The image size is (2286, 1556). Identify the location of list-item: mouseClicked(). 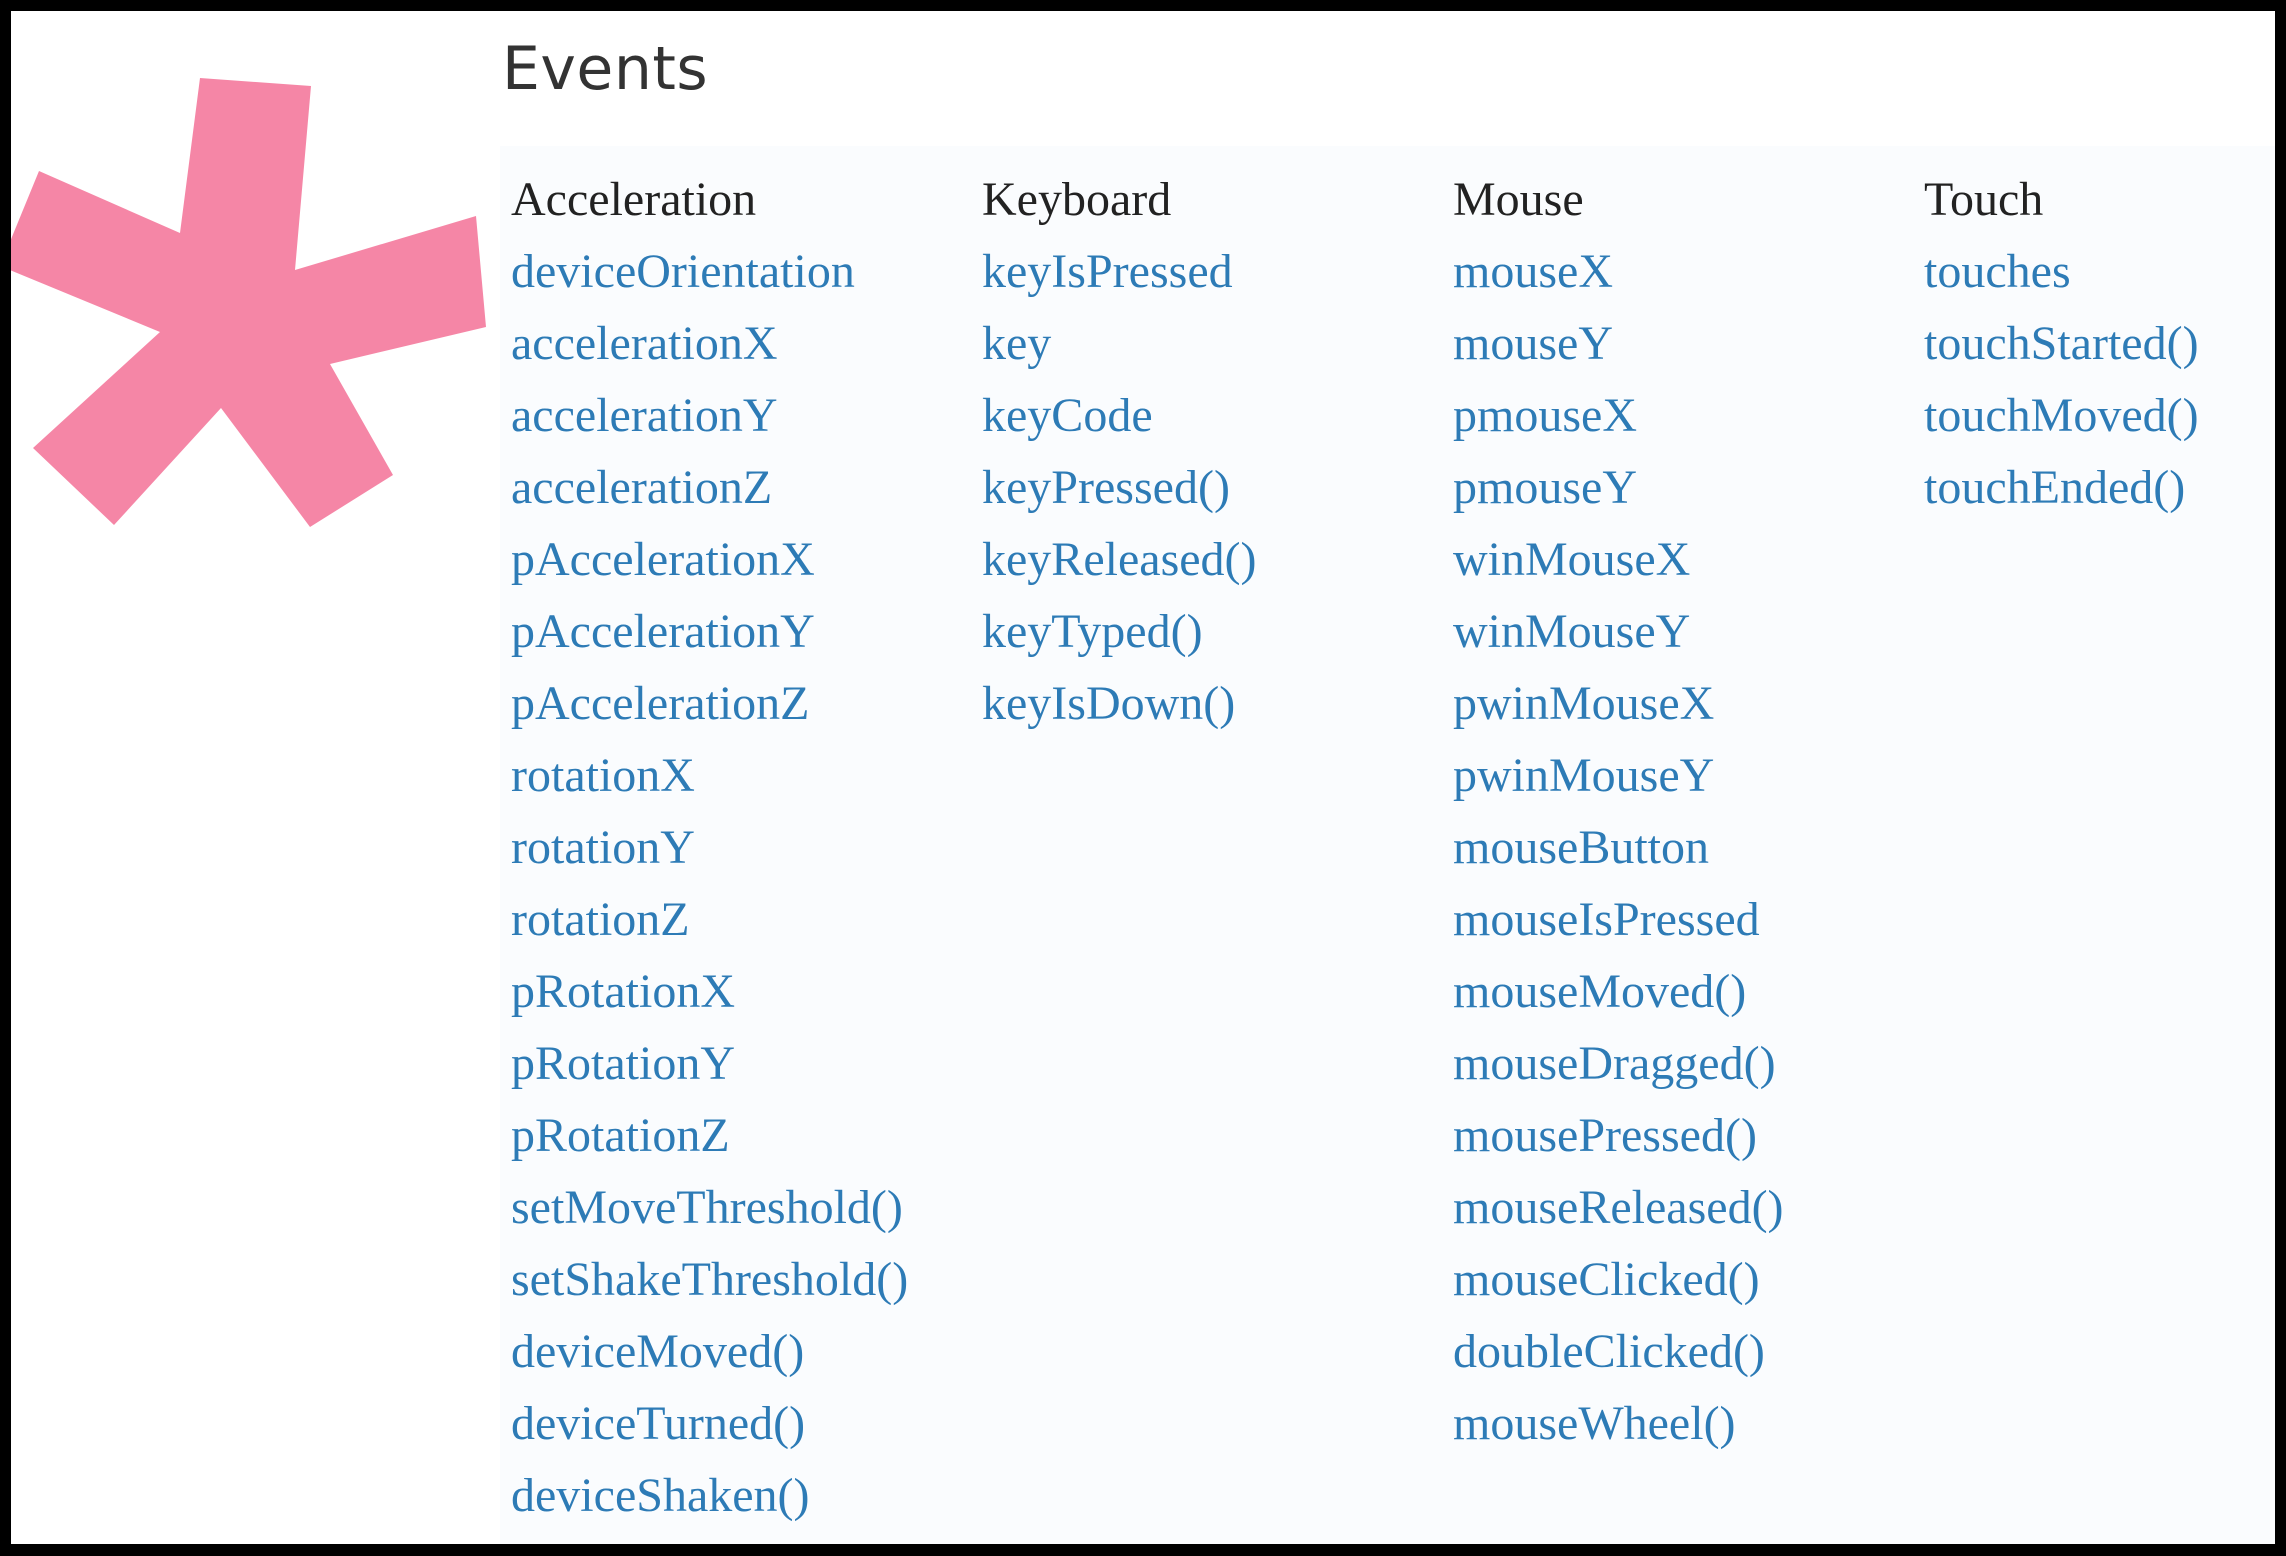
(1683, 1280).